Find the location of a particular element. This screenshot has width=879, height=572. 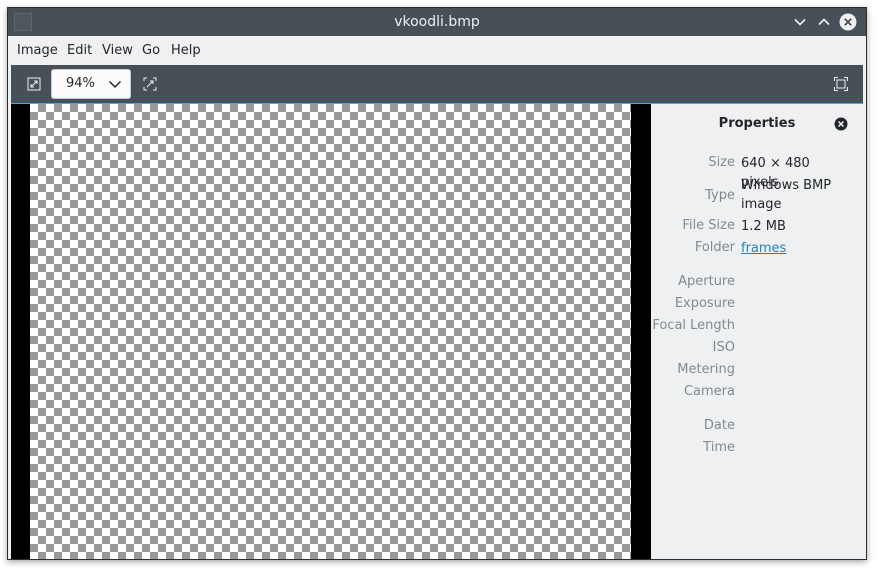

maximize-button is located at coordinates (824, 22).